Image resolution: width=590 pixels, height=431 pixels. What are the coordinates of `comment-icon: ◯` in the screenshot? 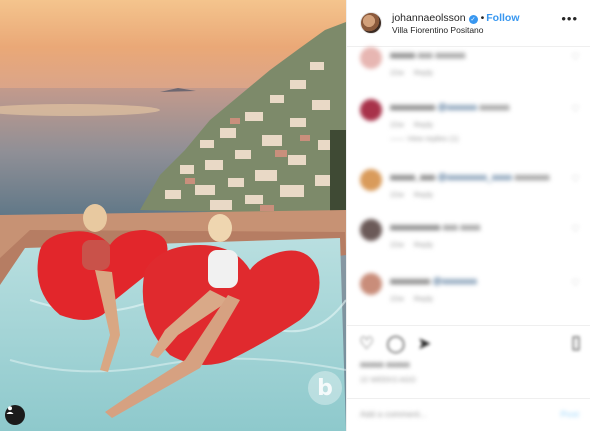 It's located at (395, 344).